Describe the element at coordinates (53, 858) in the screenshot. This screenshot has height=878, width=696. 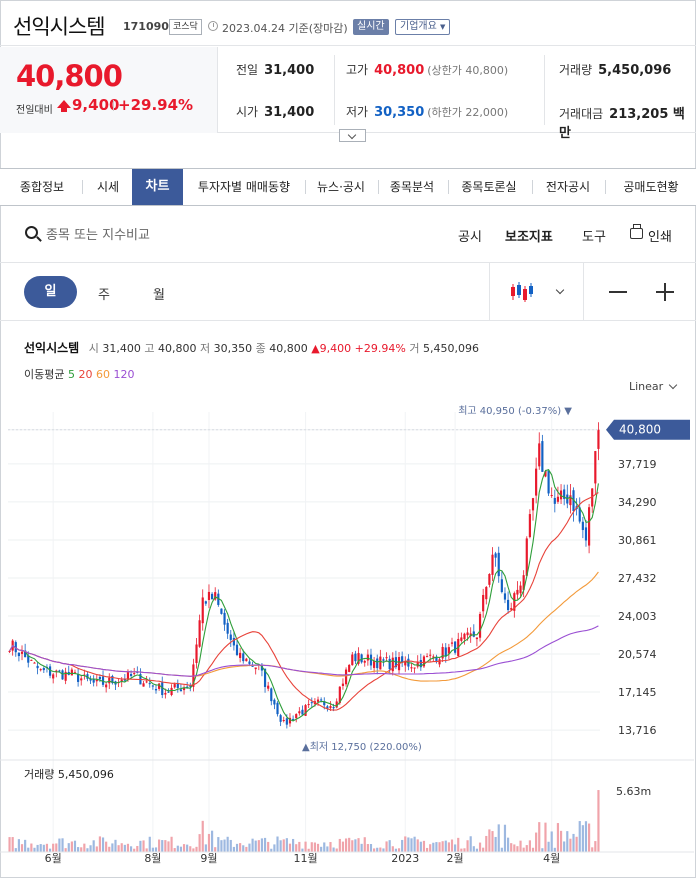
I see `x-tick-label: 6월` at that location.